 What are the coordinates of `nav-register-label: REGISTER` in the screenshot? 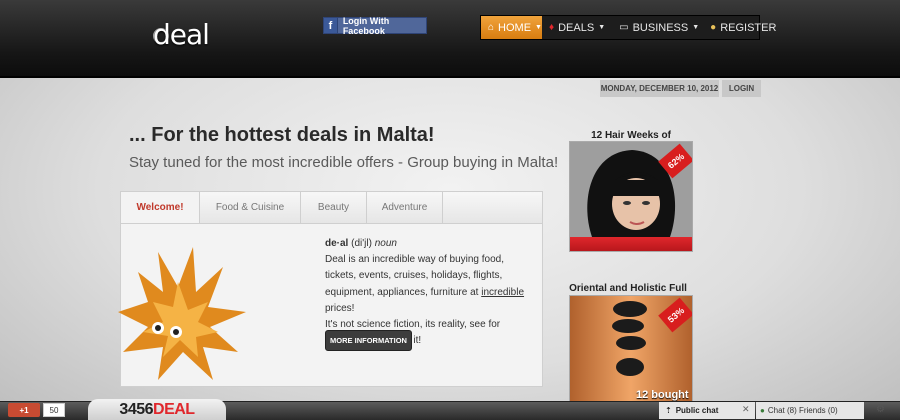 It's located at (748, 27).